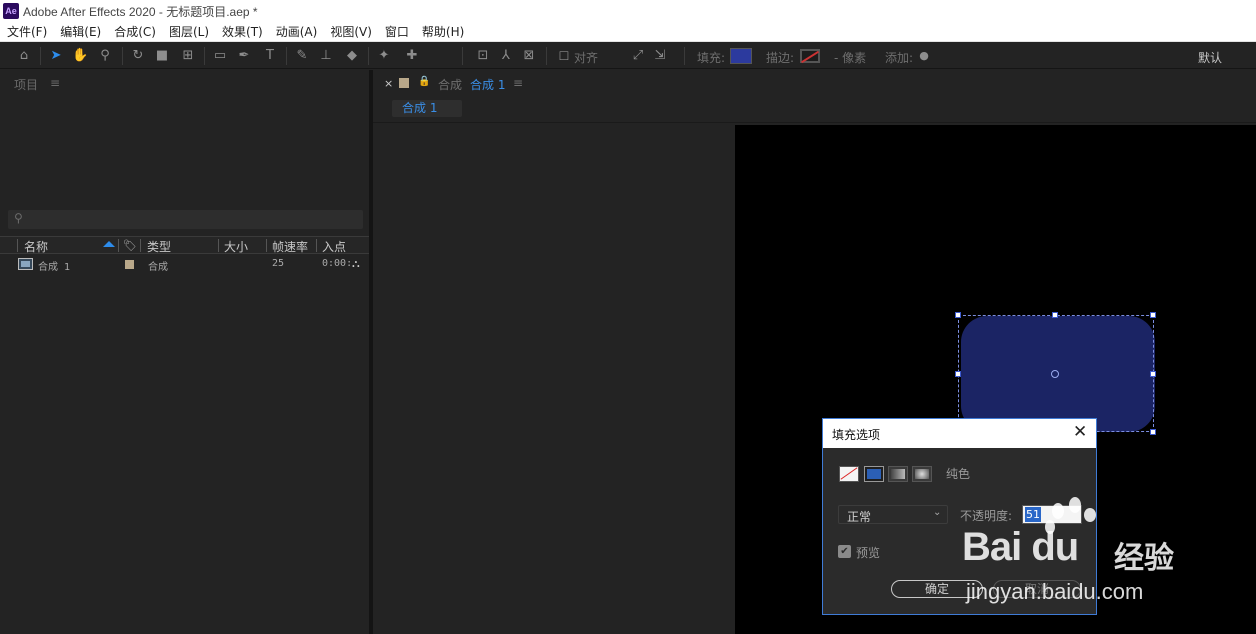  Describe the element at coordinates (350, 31) in the screenshot. I see `menu-view: 视图(V)` at that location.